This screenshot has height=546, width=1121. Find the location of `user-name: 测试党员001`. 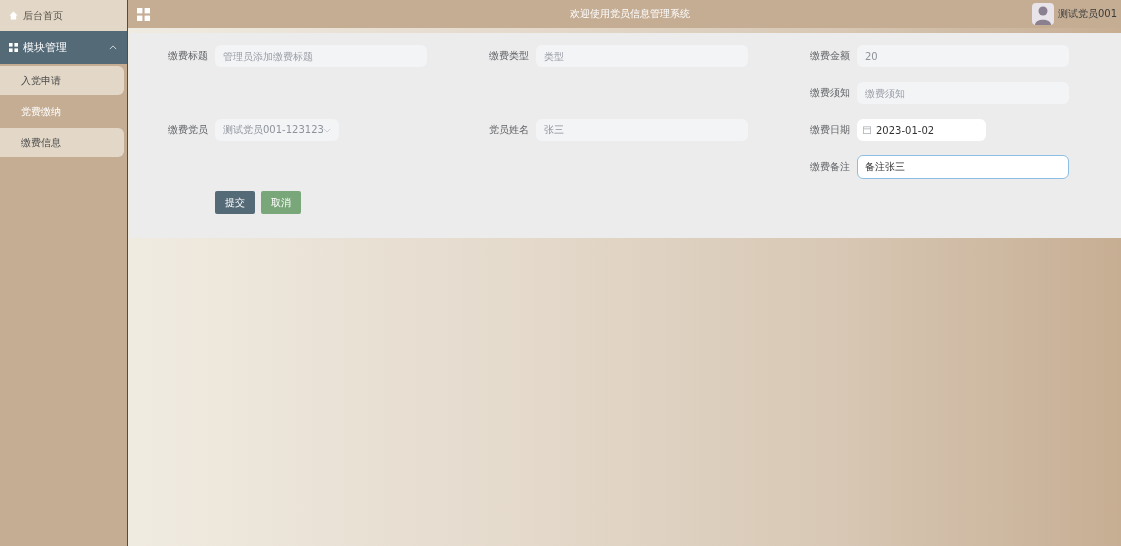

user-name: 测试党员001 is located at coordinates (1087, 14).